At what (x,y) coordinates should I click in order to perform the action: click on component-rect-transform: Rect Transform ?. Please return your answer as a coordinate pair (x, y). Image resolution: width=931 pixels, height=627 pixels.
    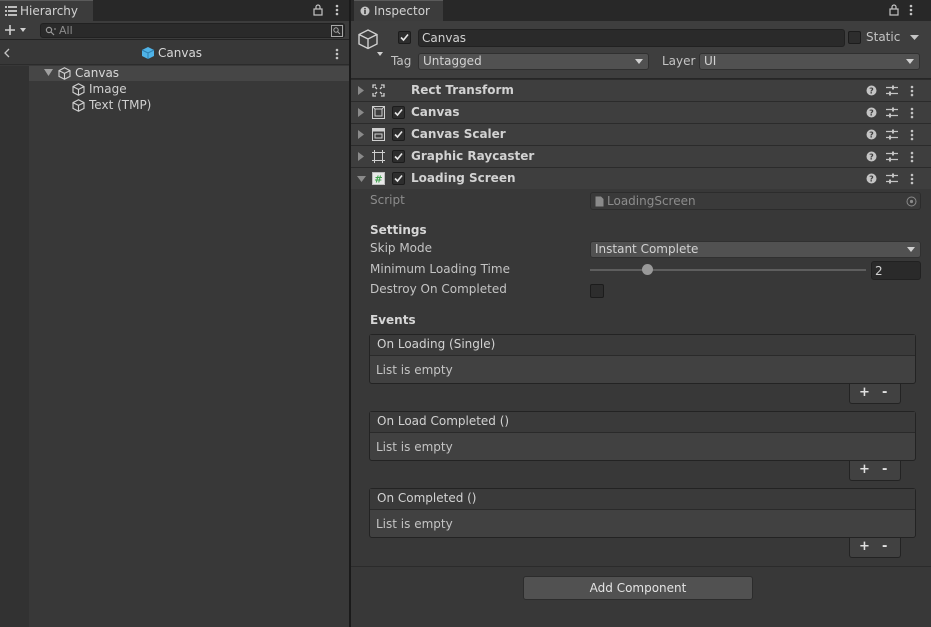
    Looking at the image, I should click on (641, 90).